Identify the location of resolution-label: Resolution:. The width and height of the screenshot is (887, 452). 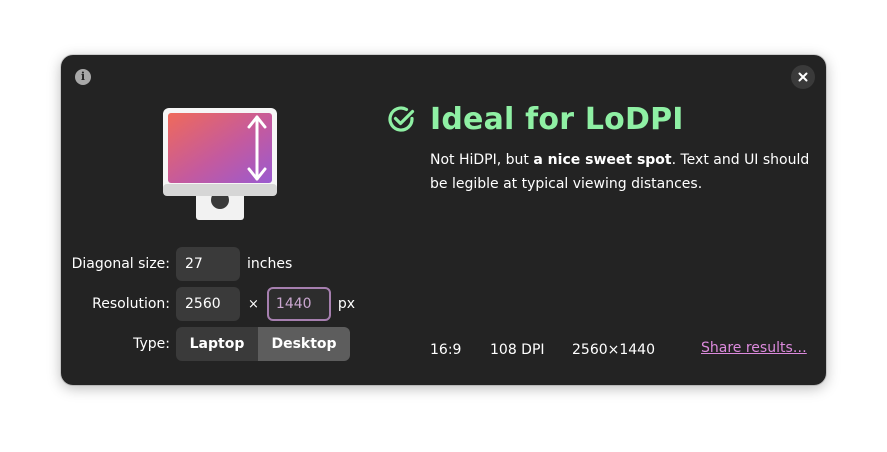
(131, 304).